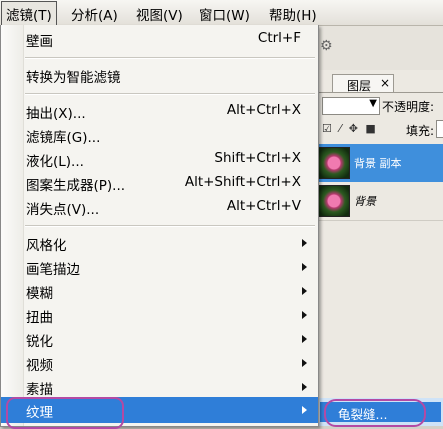 Image resolution: width=443 pixels, height=429 pixels. I want to click on menu-item-pattern-maker: 图案生成器(P)... Alt+Shift+Ctrl+X, so click(159, 183).